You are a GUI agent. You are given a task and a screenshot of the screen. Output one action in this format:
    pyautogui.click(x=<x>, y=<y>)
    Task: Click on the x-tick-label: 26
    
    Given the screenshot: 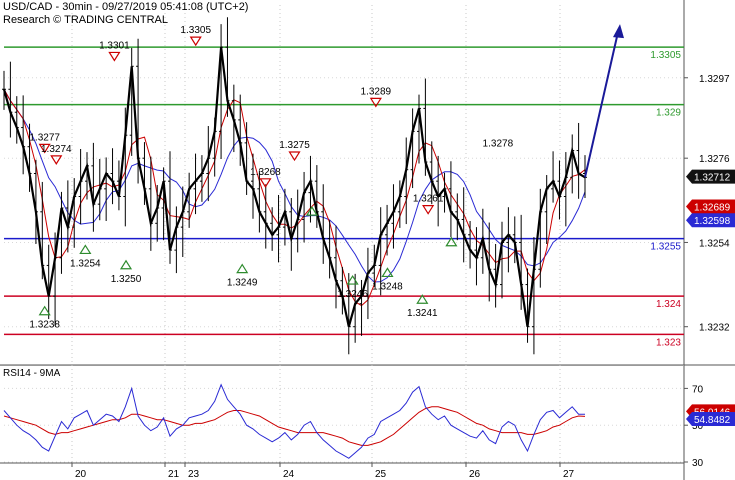 What is the action you would take?
    pyautogui.click(x=475, y=474)
    